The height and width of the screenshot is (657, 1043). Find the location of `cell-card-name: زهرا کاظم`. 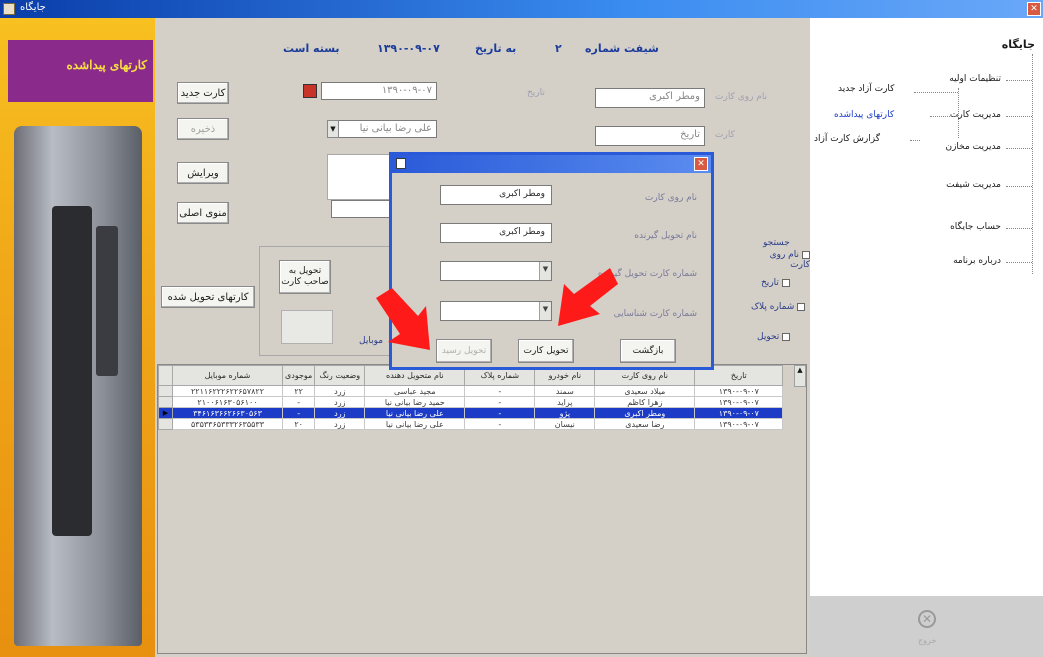

cell-card-name: زهرا کاظم is located at coordinates (645, 402).